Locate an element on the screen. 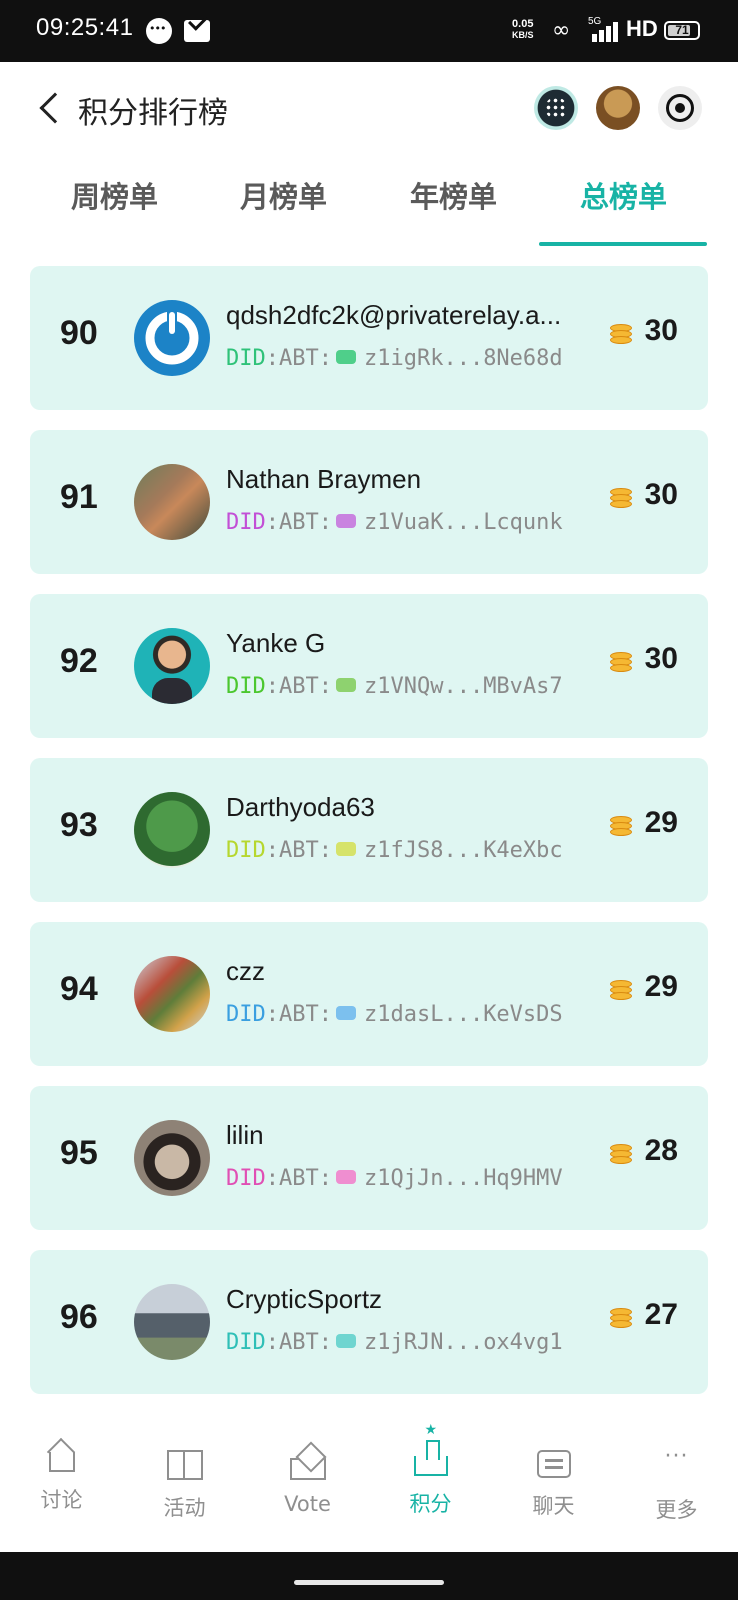 The width and height of the screenshot is (738, 1600). cartoon-avatar is located at coordinates (172, 666).